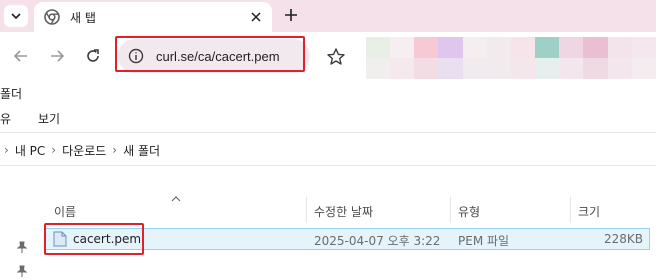 This screenshot has height=279, width=656. Describe the element at coordinates (484, 241) in the screenshot. I see `file-type: PEM 파일` at that location.